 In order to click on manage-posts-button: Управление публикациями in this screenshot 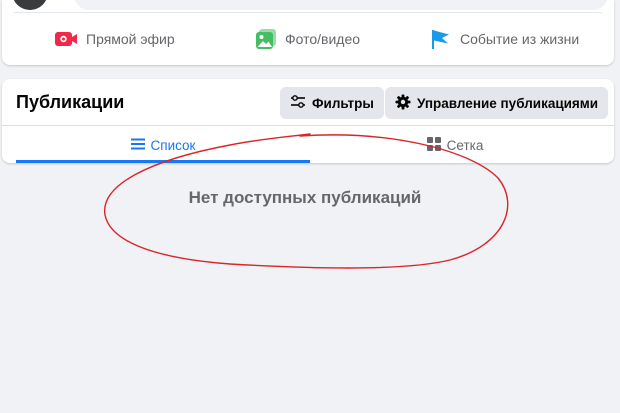, I will do `click(497, 103)`.